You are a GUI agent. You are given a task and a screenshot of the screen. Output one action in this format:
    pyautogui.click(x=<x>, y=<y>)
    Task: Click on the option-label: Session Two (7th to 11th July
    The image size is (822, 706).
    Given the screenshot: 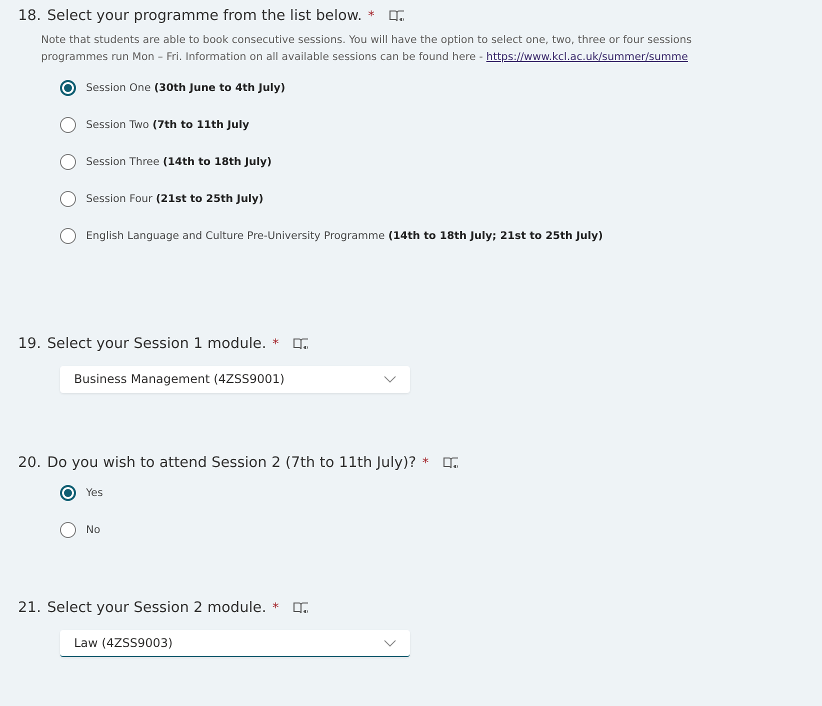 What is the action you would take?
    pyautogui.click(x=168, y=125)
    